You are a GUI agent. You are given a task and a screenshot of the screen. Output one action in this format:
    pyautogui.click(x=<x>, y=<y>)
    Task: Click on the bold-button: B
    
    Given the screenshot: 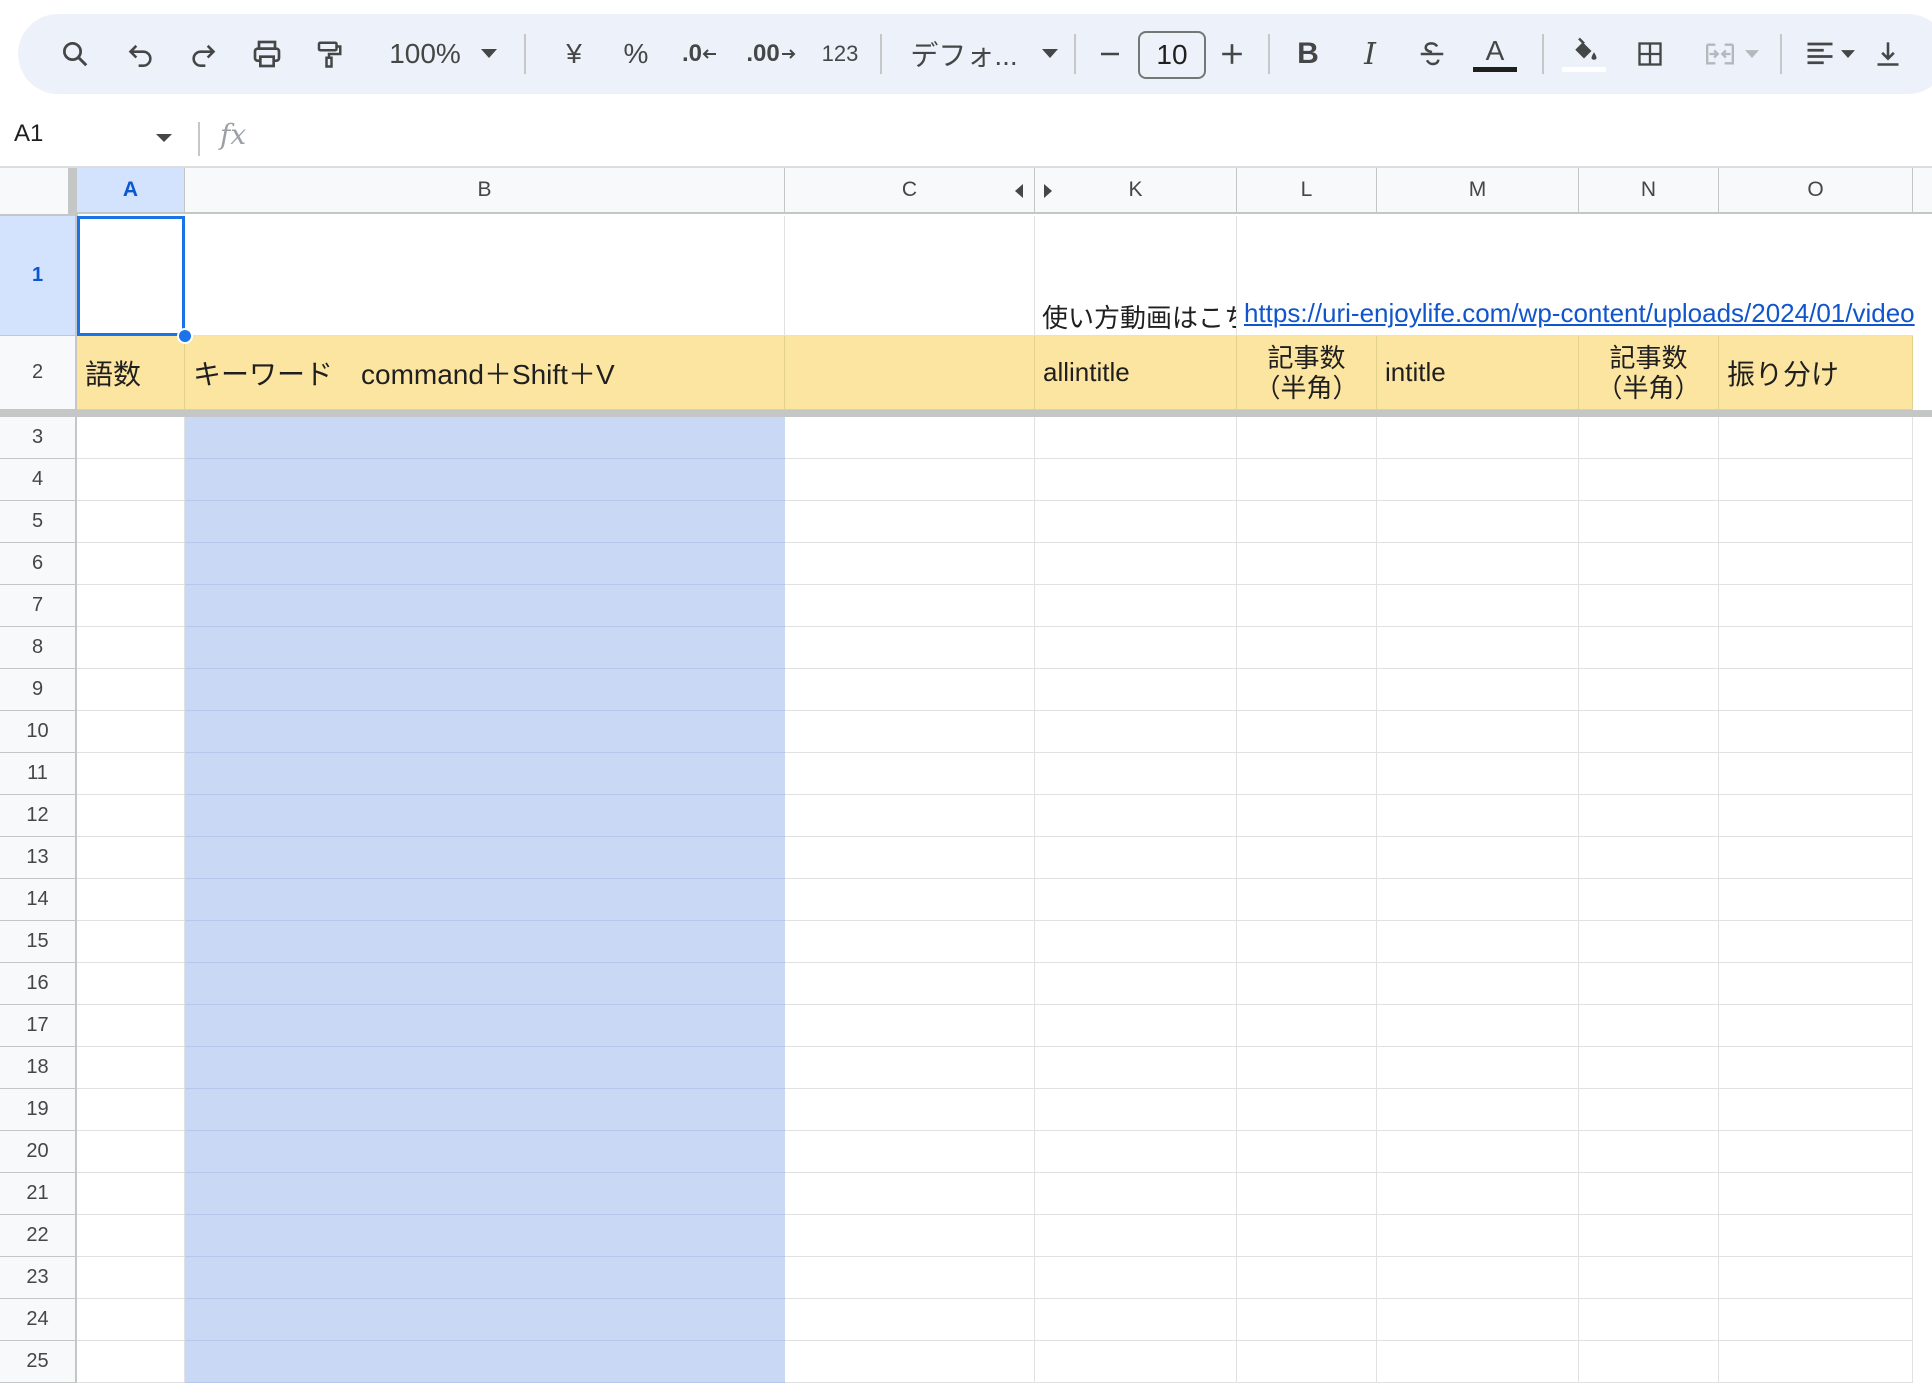 What is the action you would take?
    pyautogui.click(x=1308, y=54)
    